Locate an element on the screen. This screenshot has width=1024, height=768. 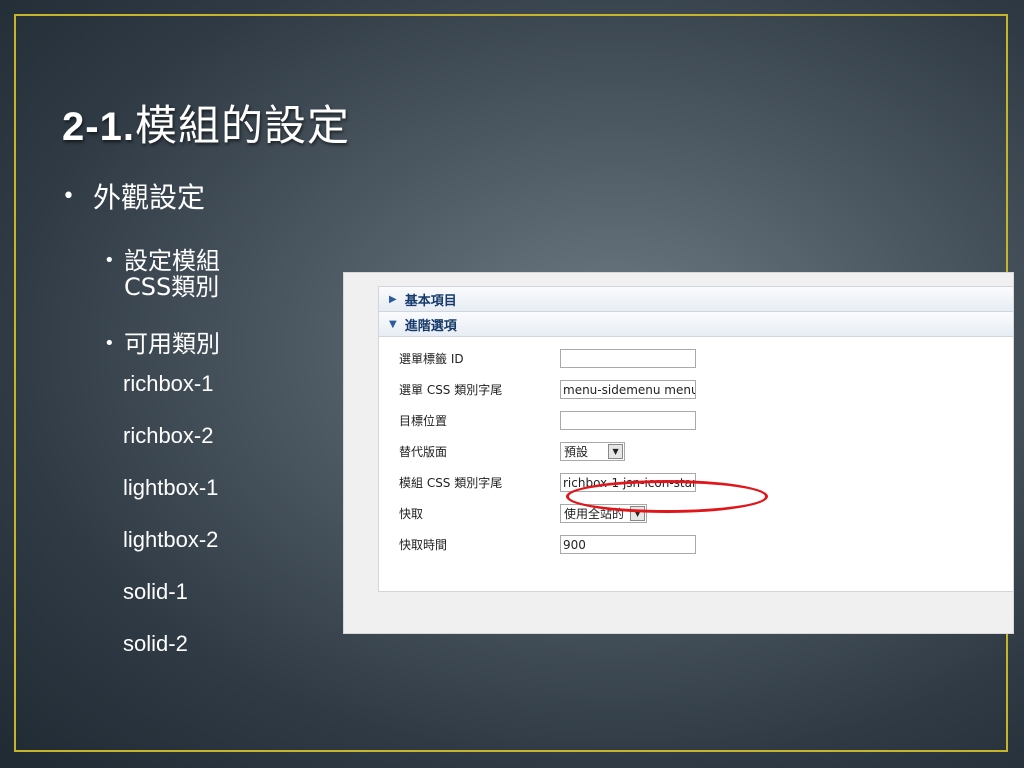
bullet-sub-available-classes: • 可用類別 is located at coordinates (162, 344).